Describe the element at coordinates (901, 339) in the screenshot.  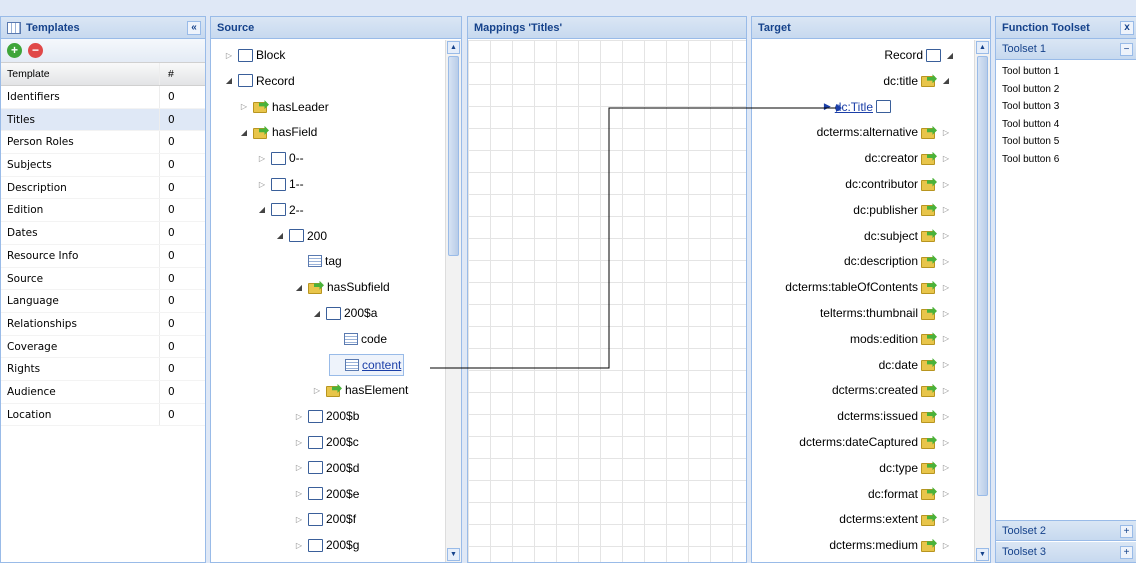
I see `target-tree-node: mods:edition ▷` at that location.